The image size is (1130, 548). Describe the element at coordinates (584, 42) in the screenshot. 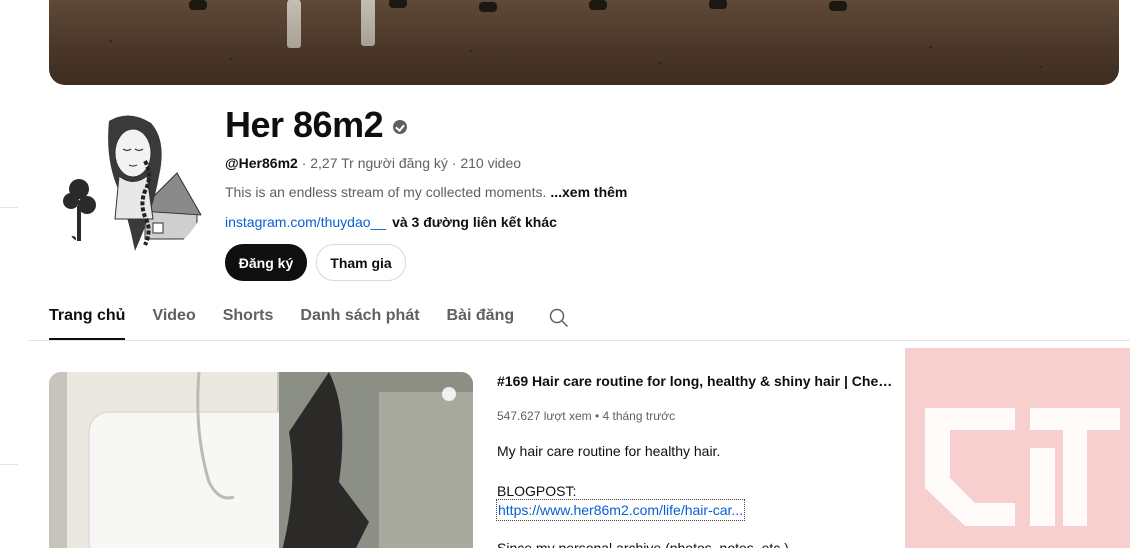

I see `channel-banner` at that location.